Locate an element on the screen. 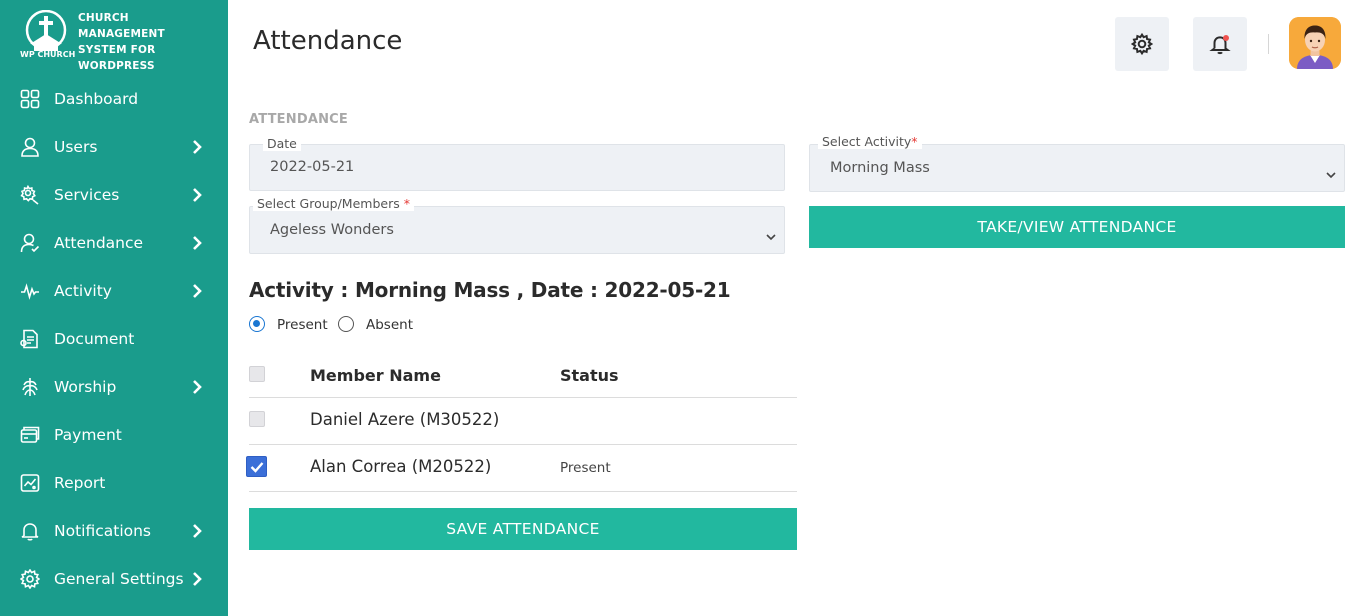 This screenshot has width=1365, height=616. page-title: Attendance is located at coordinates (328, 41).